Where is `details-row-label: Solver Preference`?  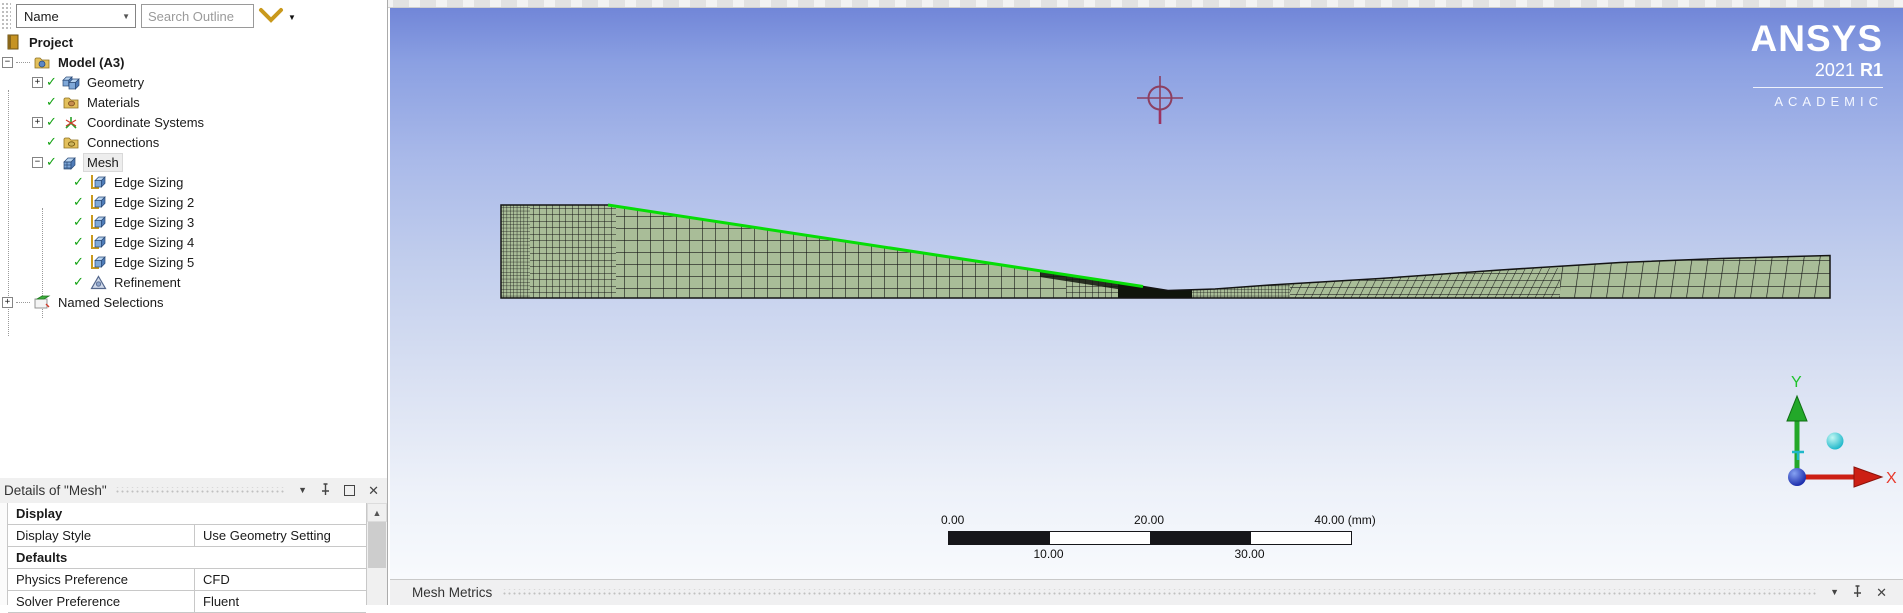
details-row-label: Solver Preference is located at coordinates (101, 601).